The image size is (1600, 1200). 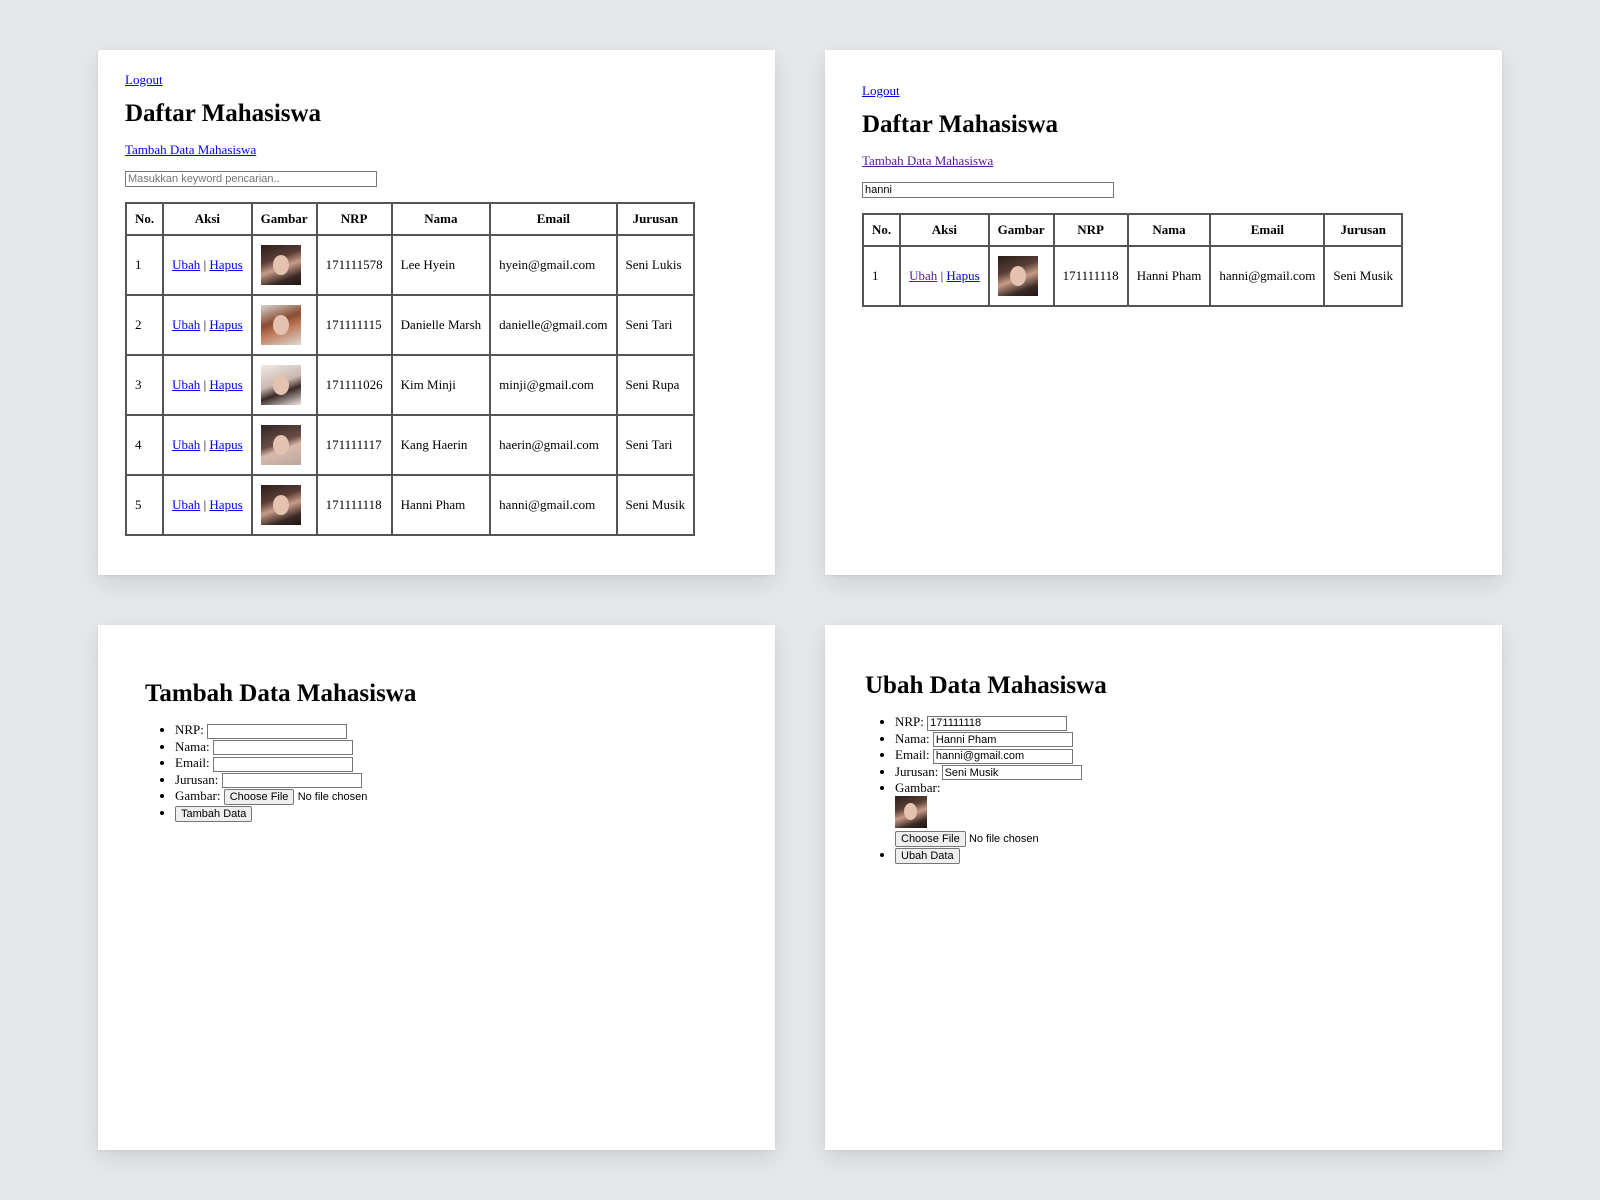 I want to click on nama-cell: Danielle Marsh, so click(x=441, y=325).